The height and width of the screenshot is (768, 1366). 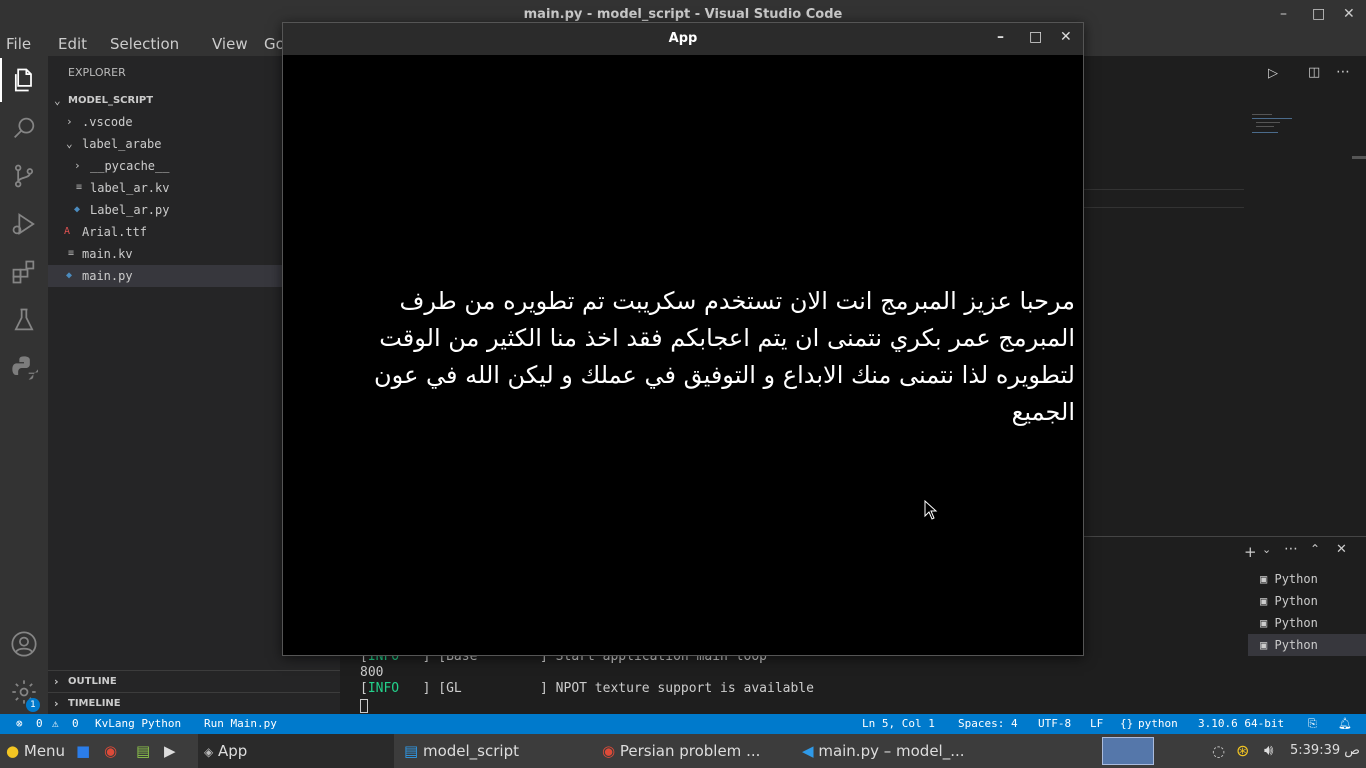 What do you see at coordinates (1054, 723) in the screenshot?
I see `encoding: UTF-8` at bounding box center [1054, 723].